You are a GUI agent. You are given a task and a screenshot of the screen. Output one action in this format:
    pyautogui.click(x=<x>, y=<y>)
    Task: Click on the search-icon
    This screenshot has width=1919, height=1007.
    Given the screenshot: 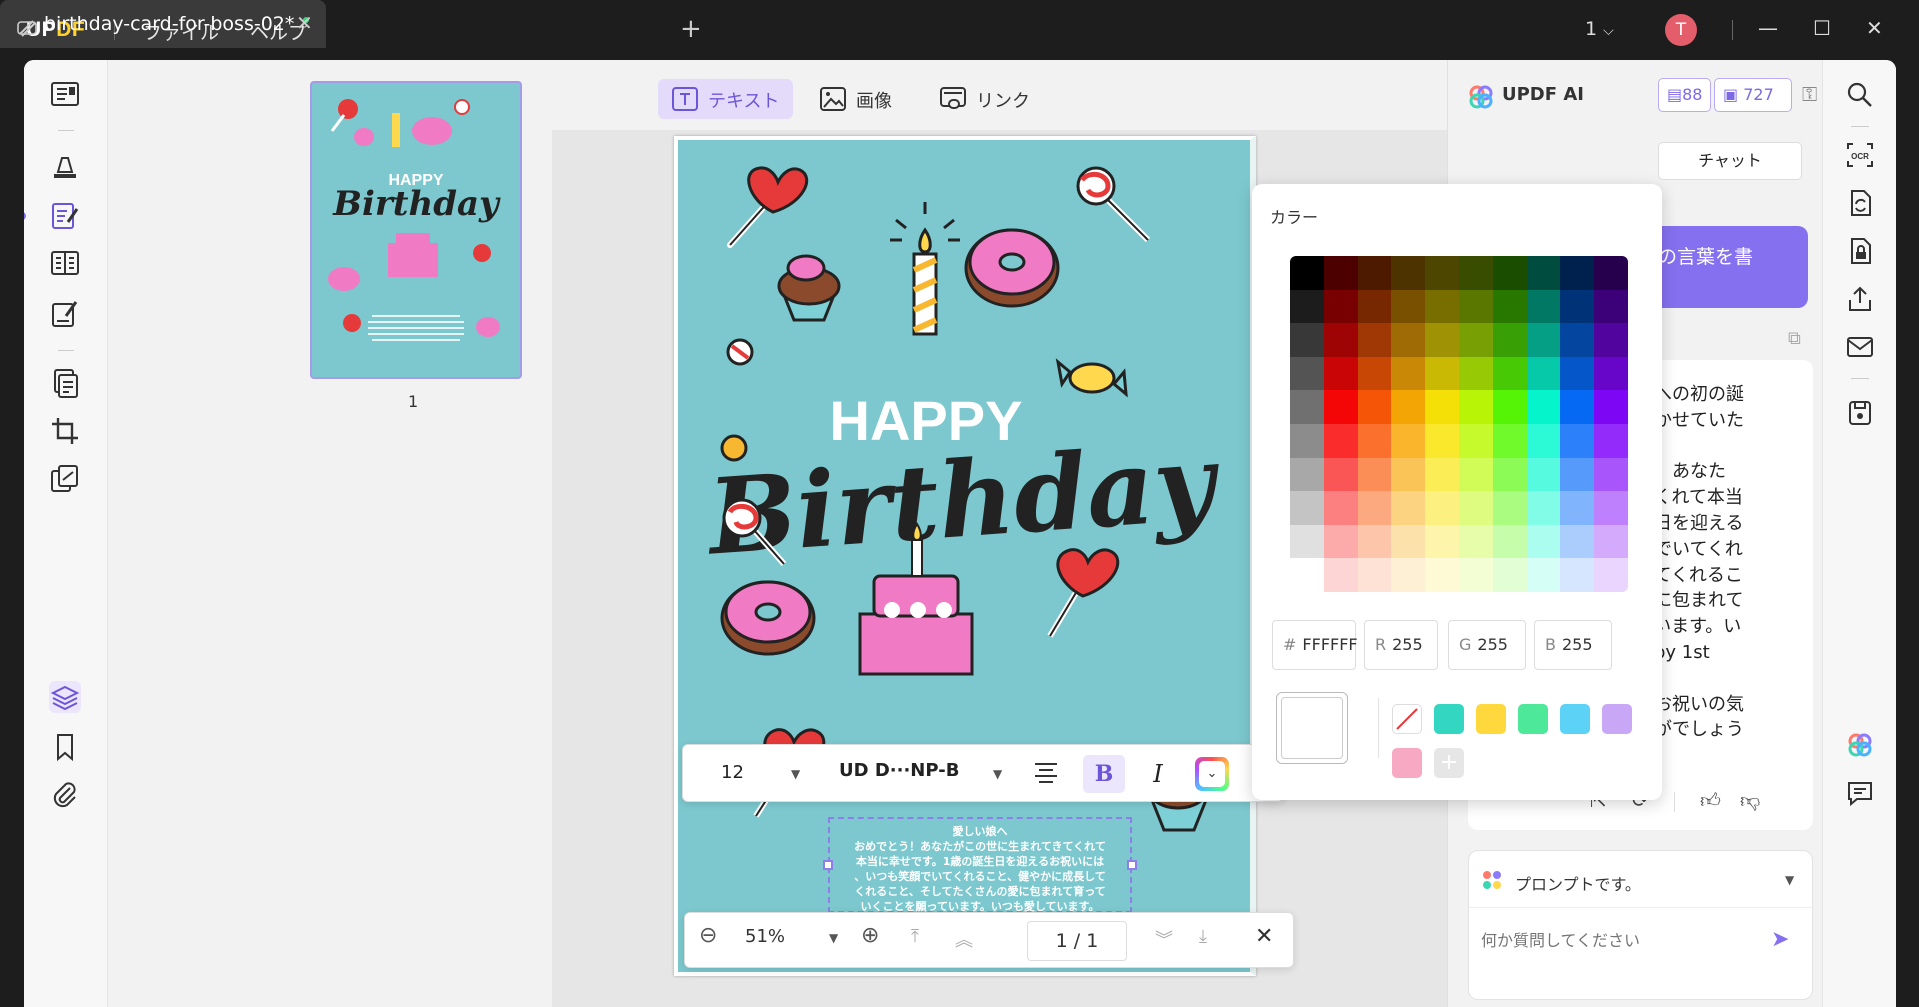 What is the action you would take?
    pyautogui.click(x=1860, y=95)
    